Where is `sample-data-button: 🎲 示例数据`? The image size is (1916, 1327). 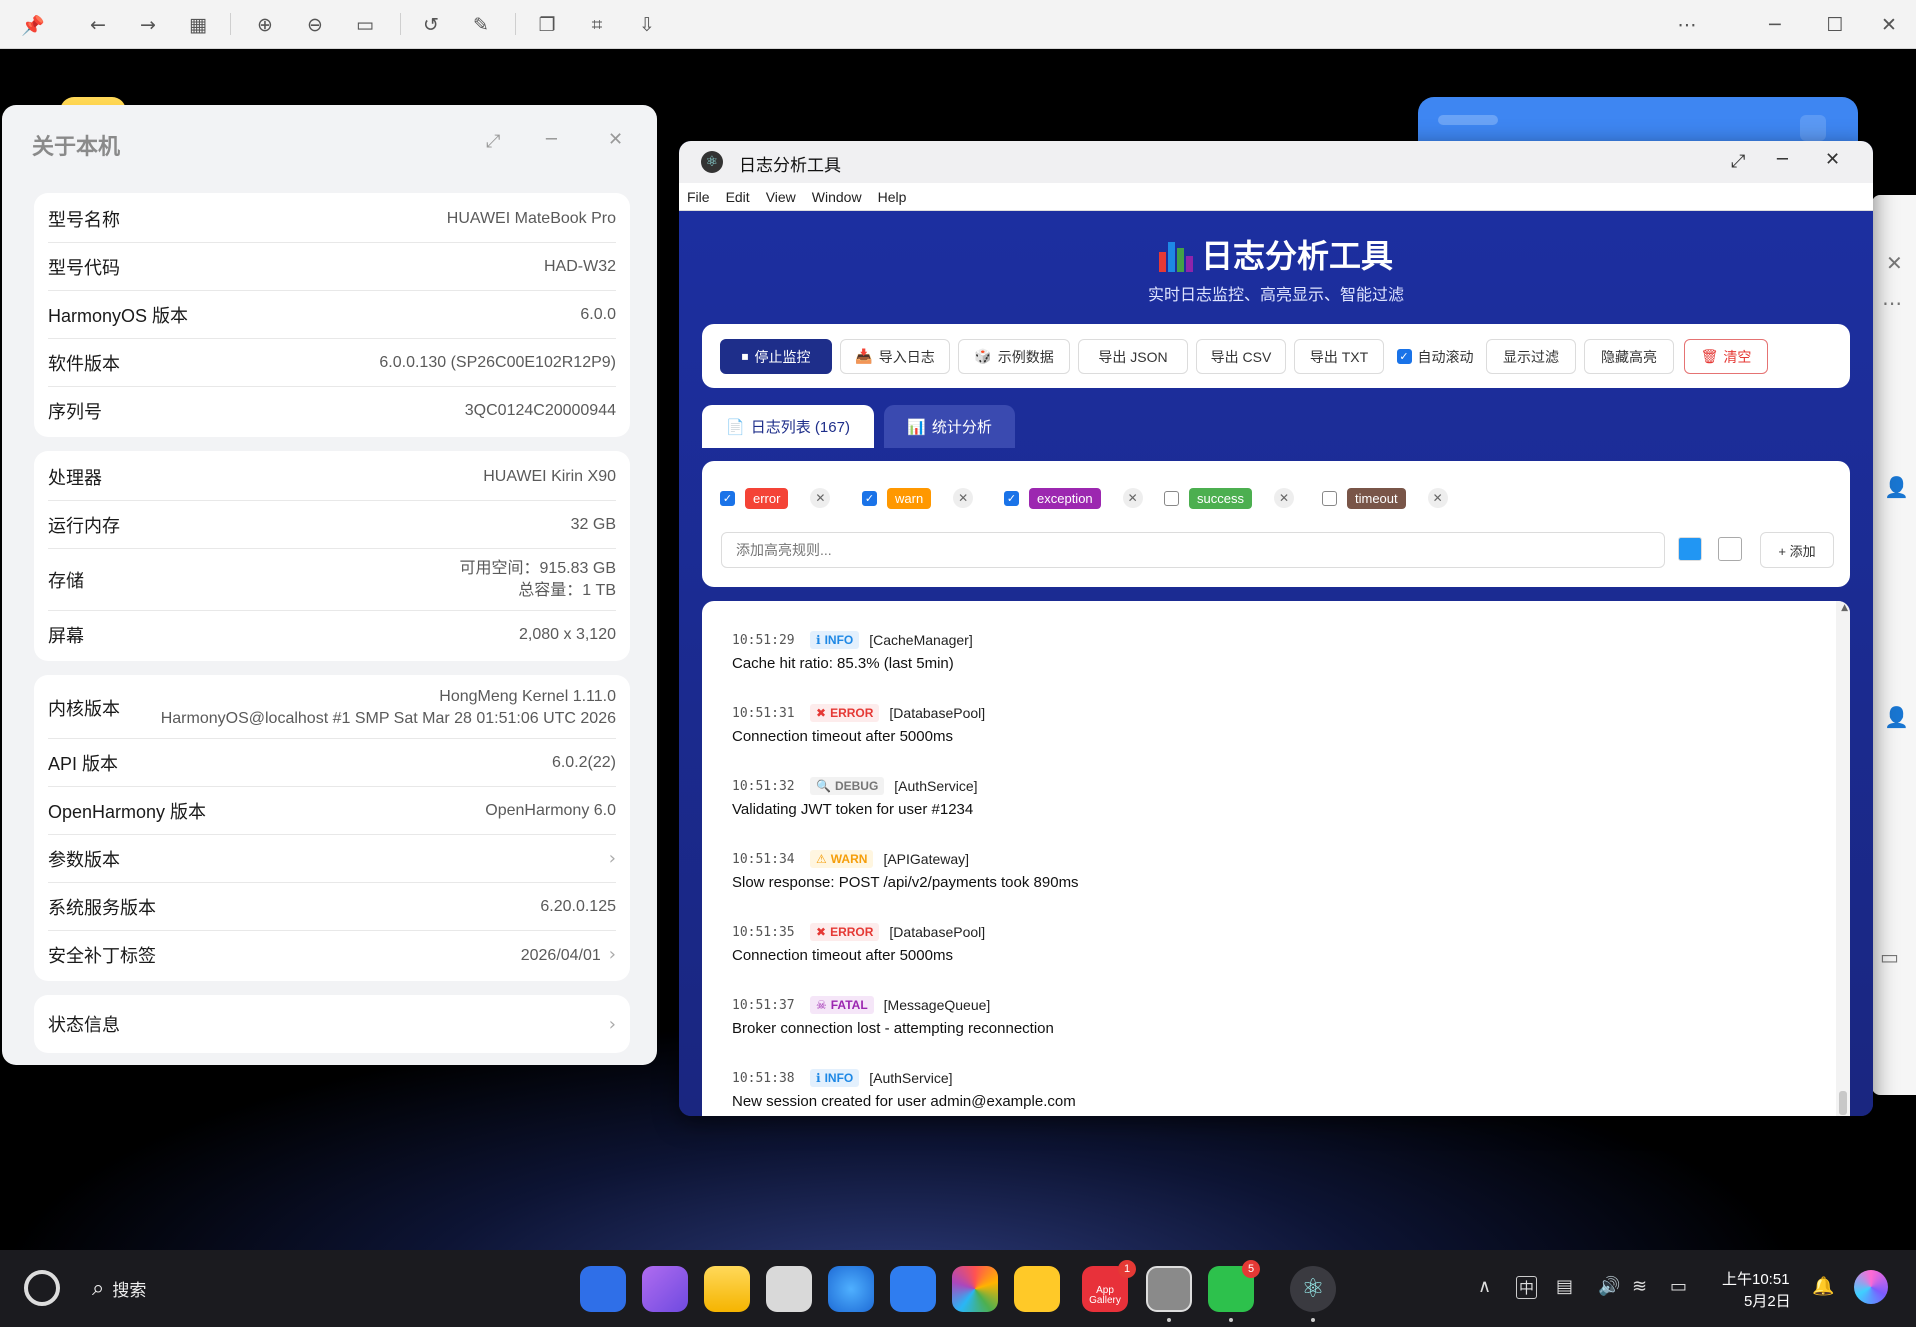 sample-data-button: 🎲 示例数据 is located at coordinates (1014, 356).